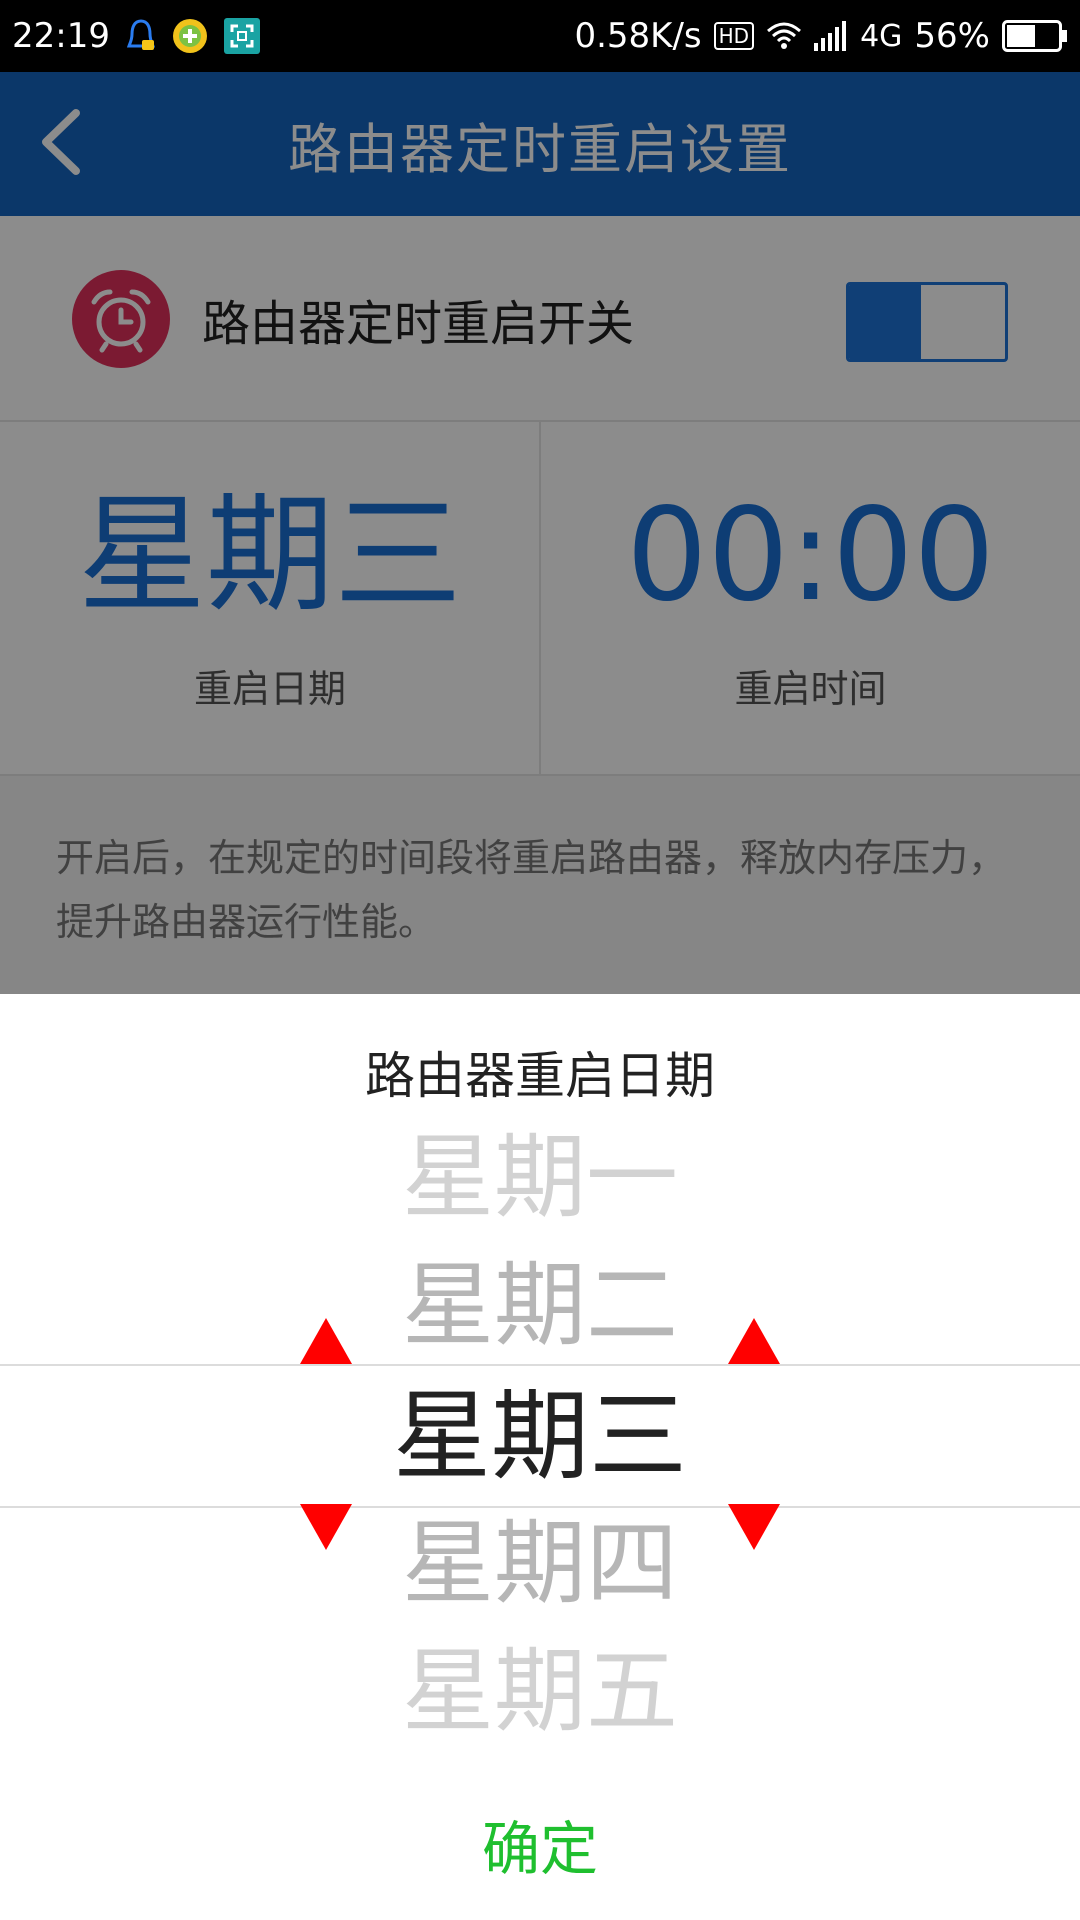 This screenshot has height=1920, width=1080. What do you see at coordinates (881, 36) in the screenshot?
I see `network-type: 4G` at bounding box center [881, 36].